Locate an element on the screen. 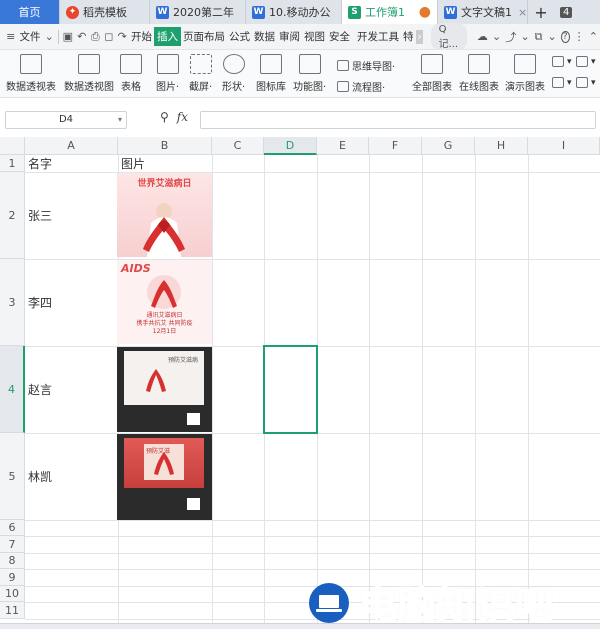 The height and width of the screenshot is (630, 600). column-header-b: B is located at coordinates (165, 146).